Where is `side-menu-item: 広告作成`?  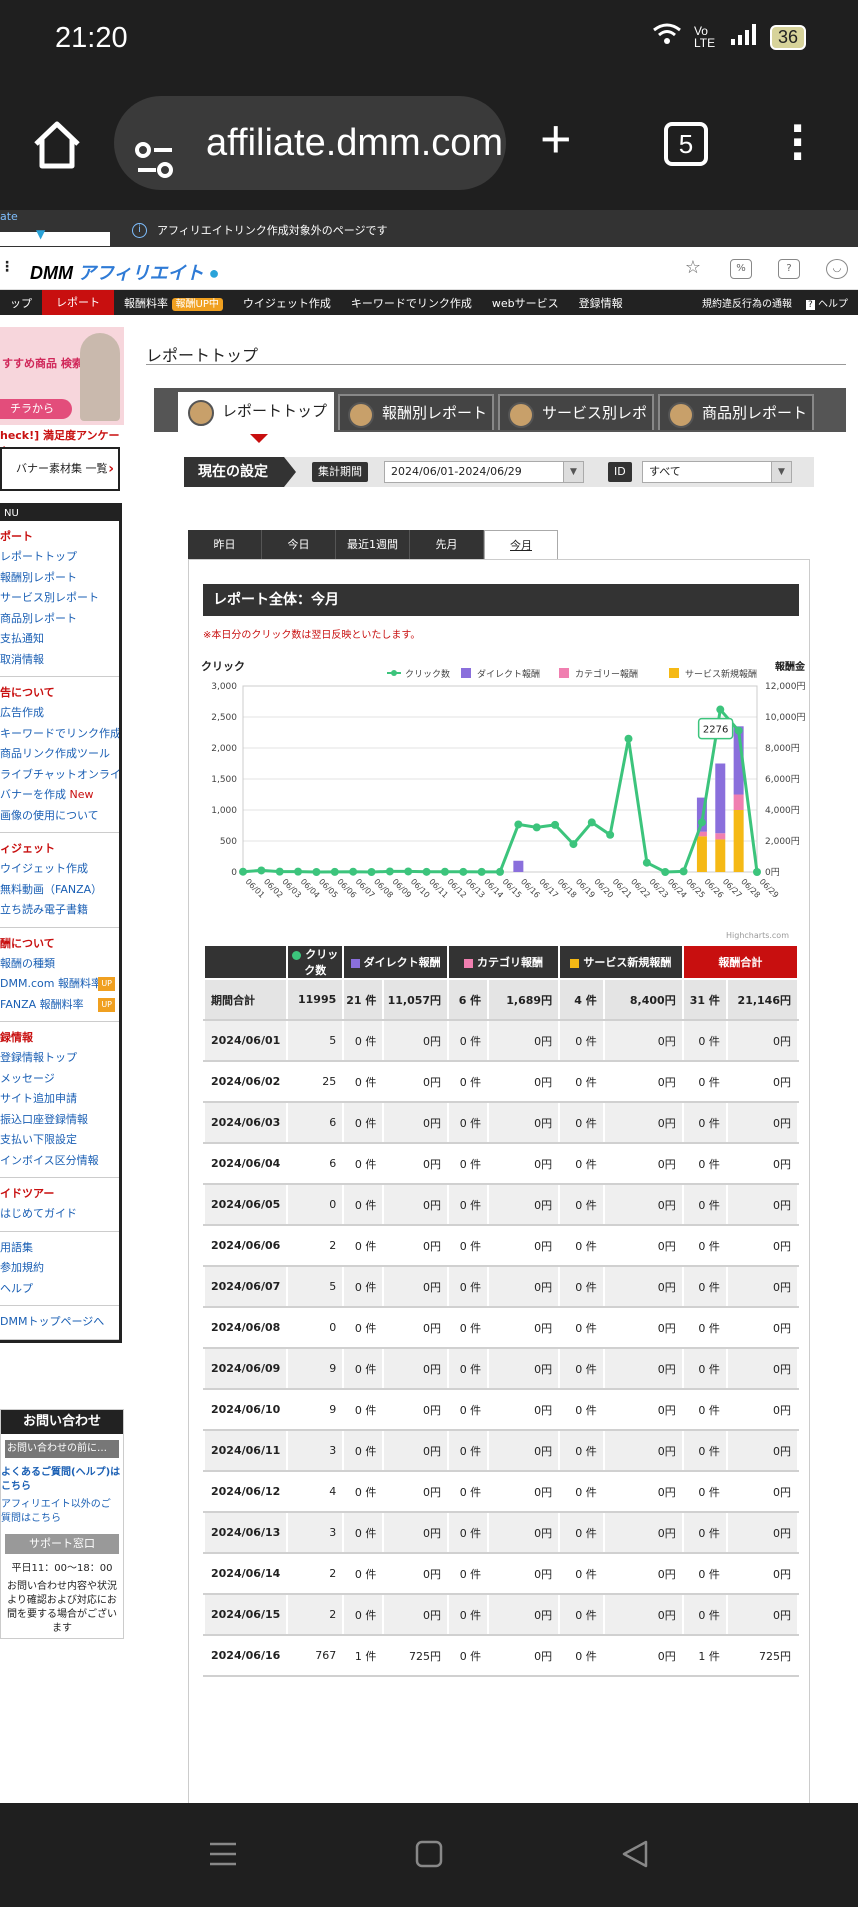 side-menu-item: 広告作成 is located at coordinates (59, 713).